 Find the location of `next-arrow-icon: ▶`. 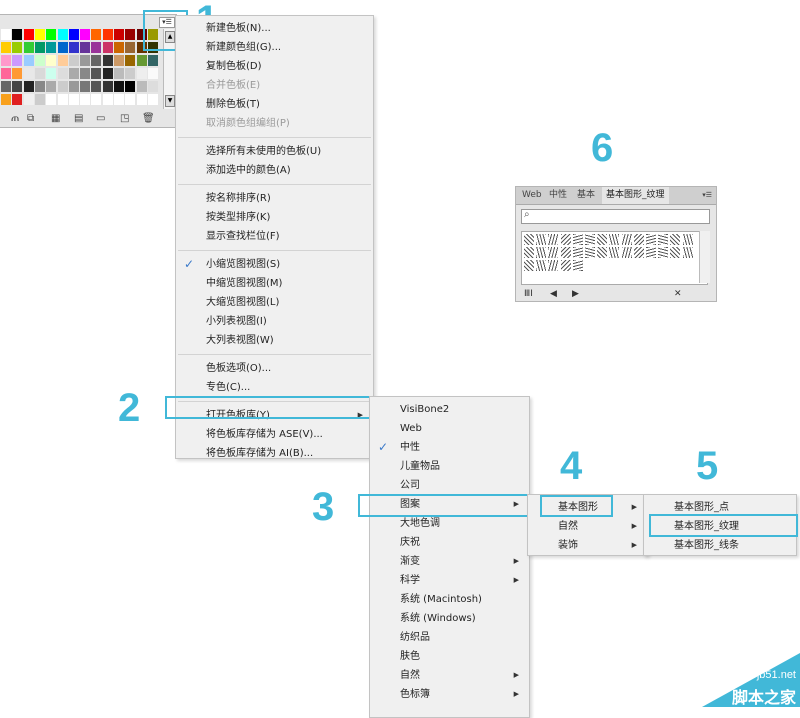

next-arrow-icon: ▶ is located at coordinates (575, 294).